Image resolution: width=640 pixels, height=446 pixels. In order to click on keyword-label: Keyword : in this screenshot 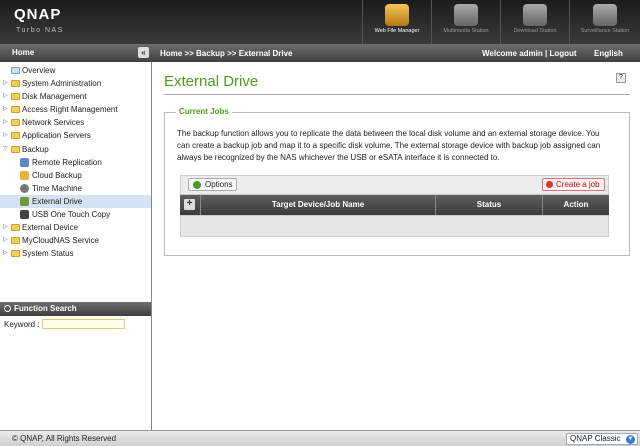, I will do `click(22, 324)`.